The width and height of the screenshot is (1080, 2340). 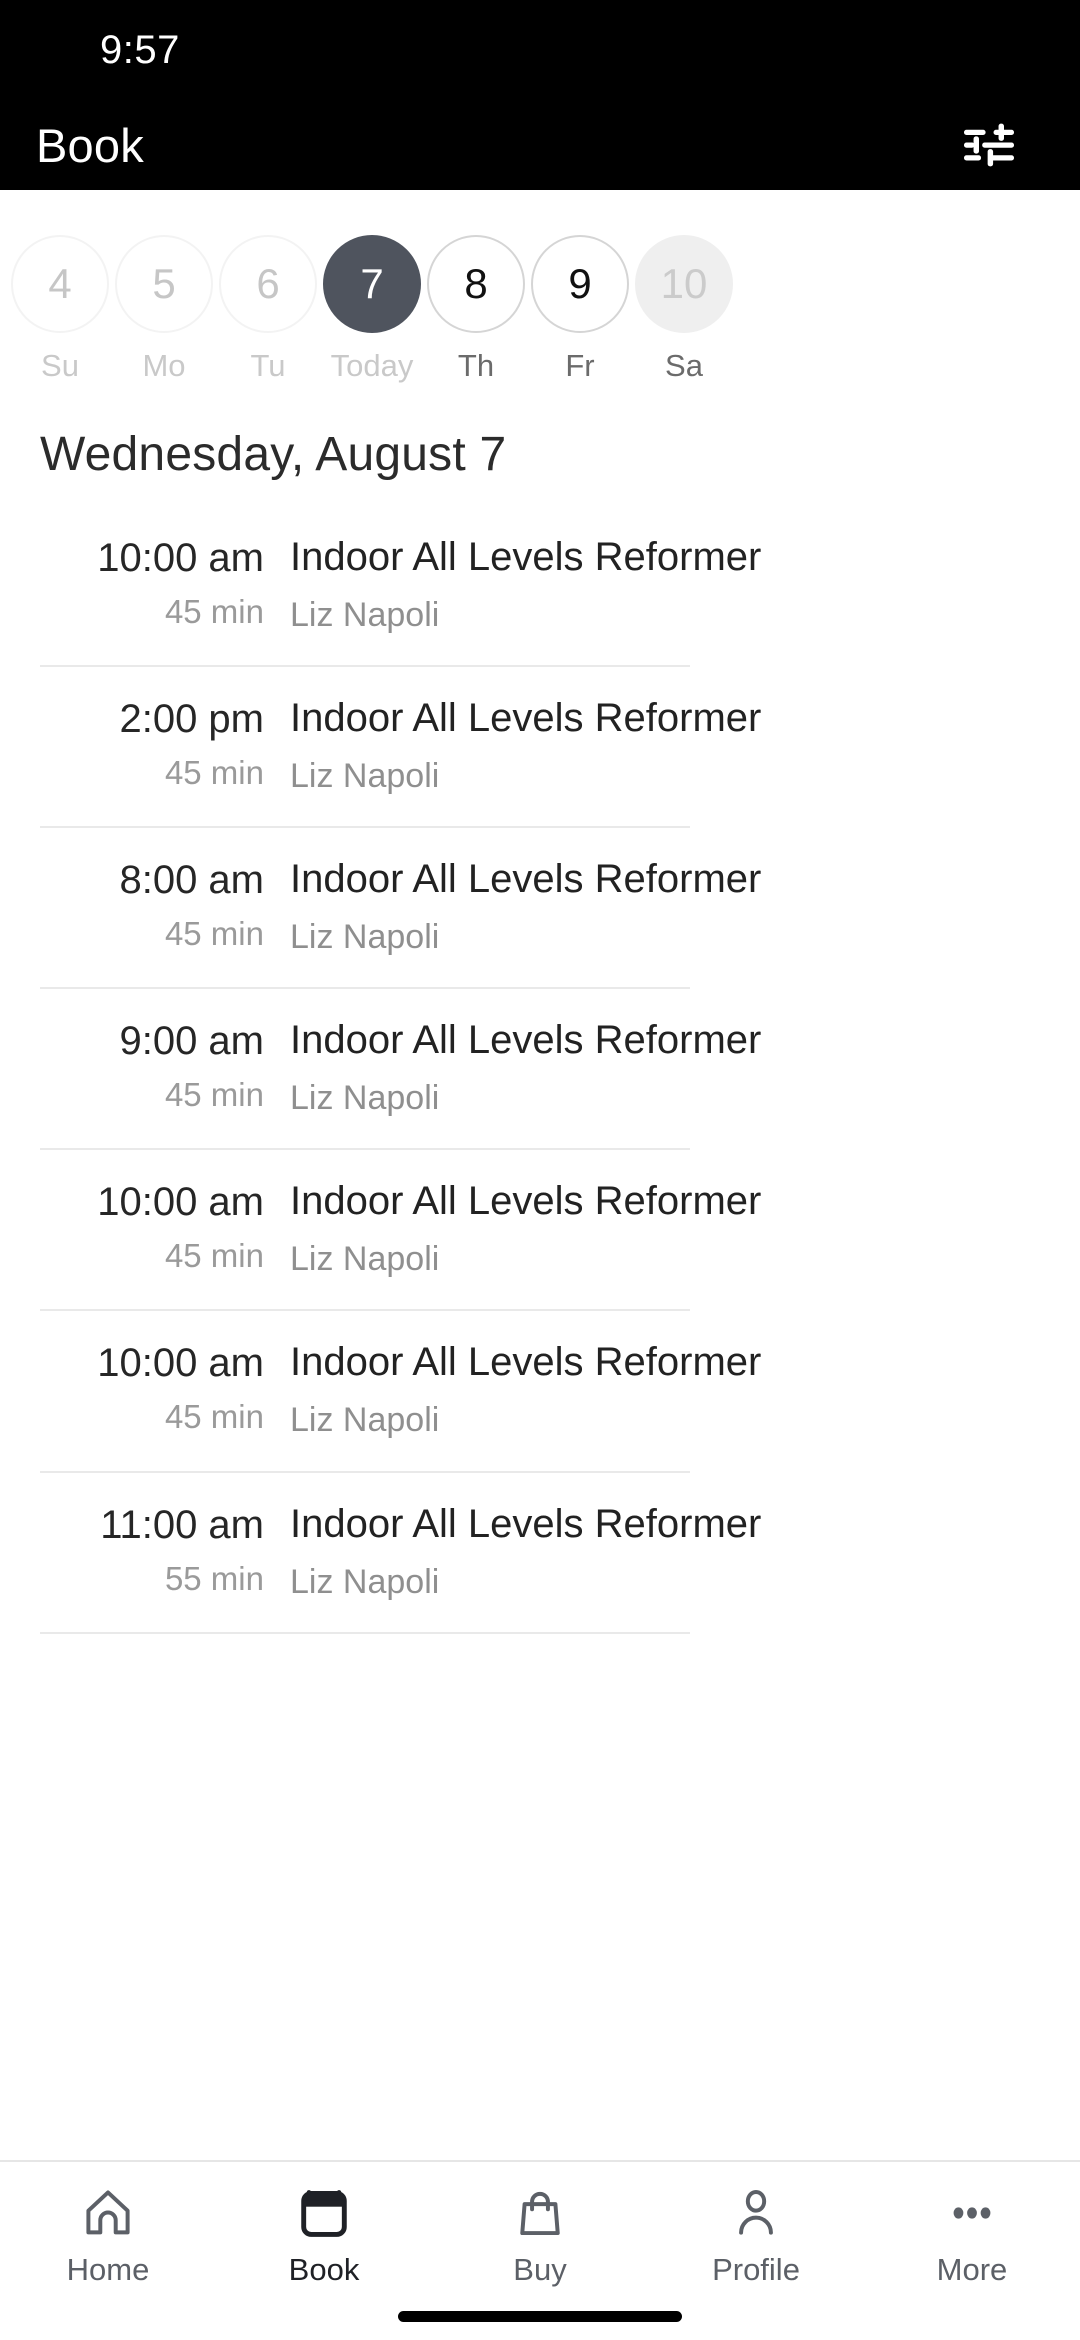 I want to click on nav-label: Book, so click(x=324, y=2269).